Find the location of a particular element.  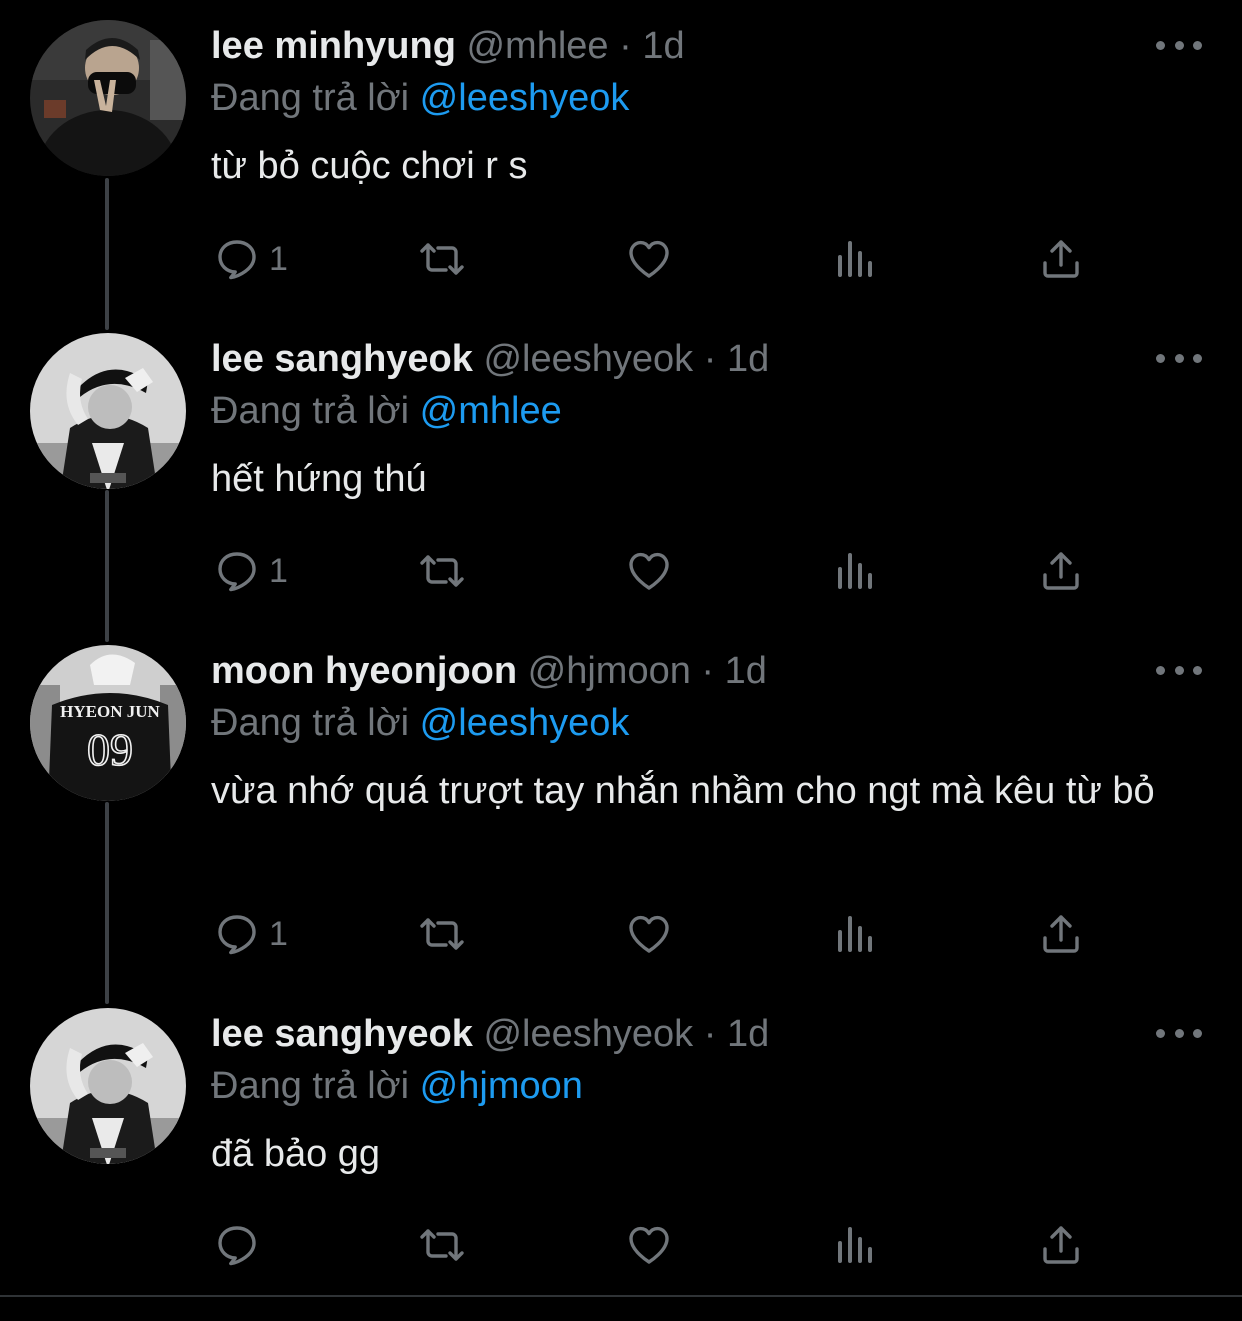

jersey-name: HYEON JUN is located at coordinates (110, 711).